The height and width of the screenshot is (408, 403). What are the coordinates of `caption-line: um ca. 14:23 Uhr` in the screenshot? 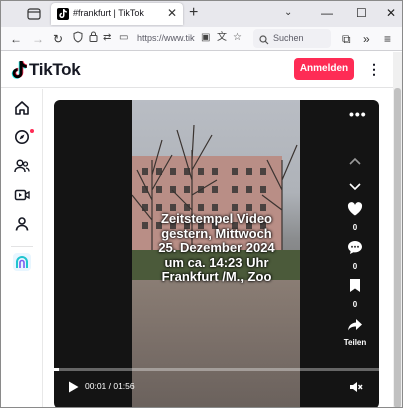 It's located at (216, 262).